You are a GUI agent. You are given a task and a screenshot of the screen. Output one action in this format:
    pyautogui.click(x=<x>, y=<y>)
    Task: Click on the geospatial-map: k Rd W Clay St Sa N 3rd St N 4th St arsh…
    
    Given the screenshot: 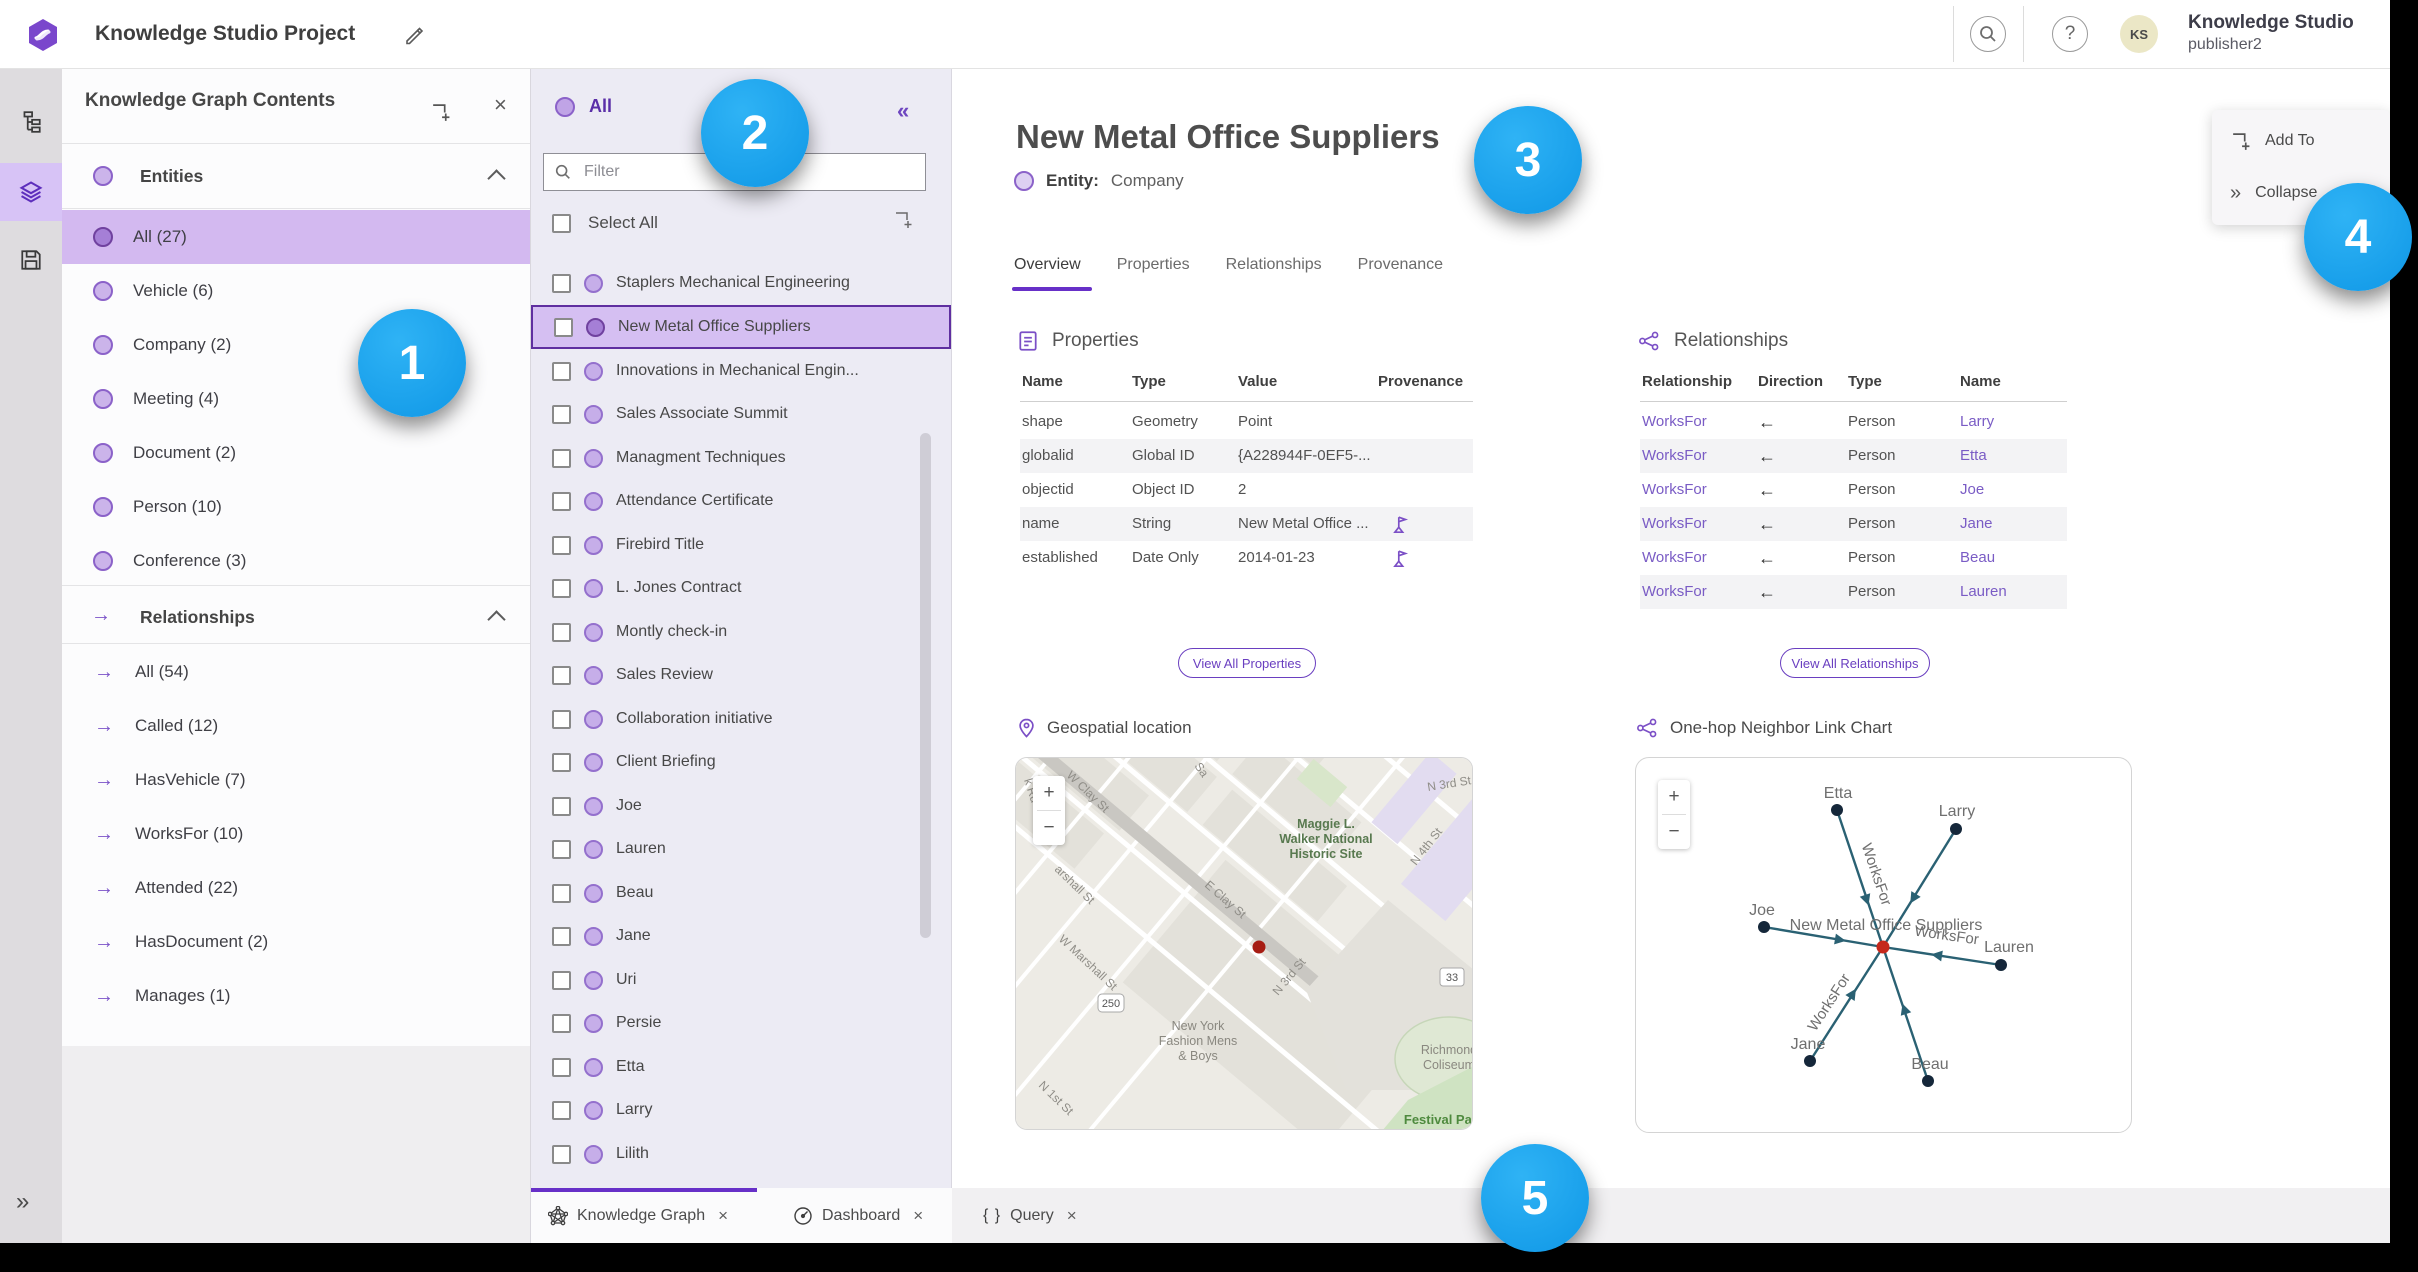 What is the action you would take?
    pyautogui.click(x=1244, y=943)
    